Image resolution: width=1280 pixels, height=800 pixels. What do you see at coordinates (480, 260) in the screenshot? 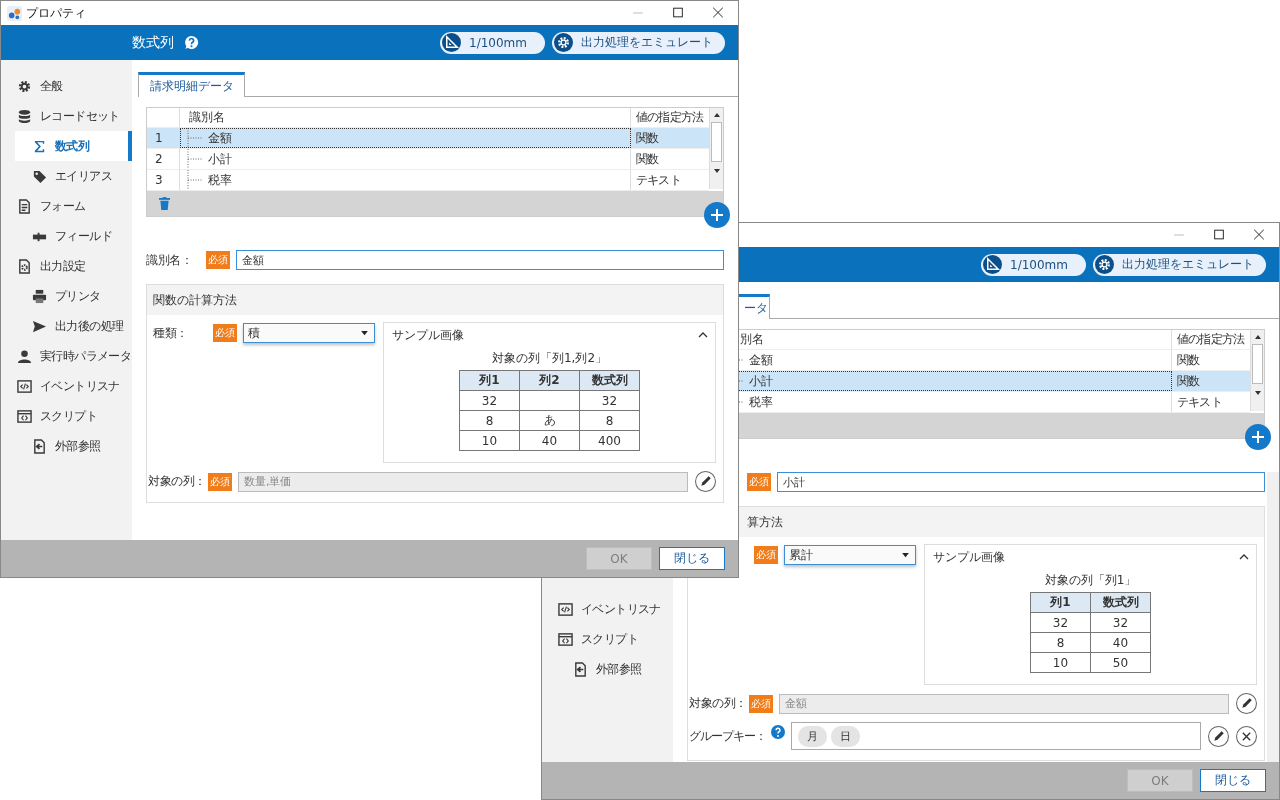
I see `name-input: 金額` at bounding box center [480, 260].